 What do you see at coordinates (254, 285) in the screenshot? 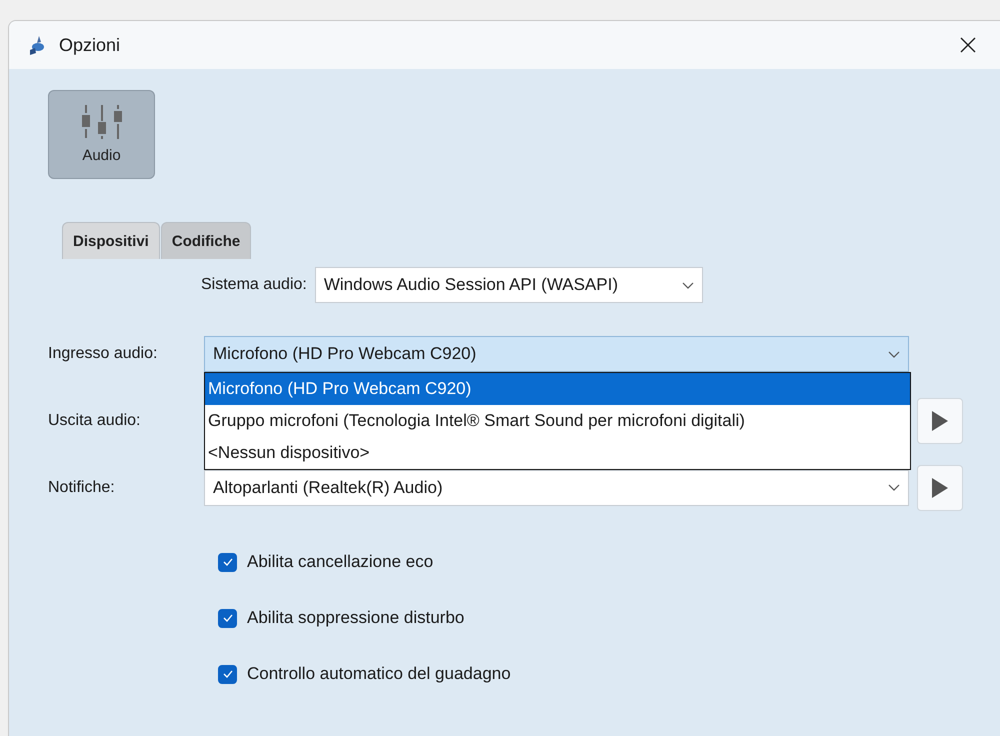
I see `field-label: Sistema audio:` at bounding box center [254, 285].